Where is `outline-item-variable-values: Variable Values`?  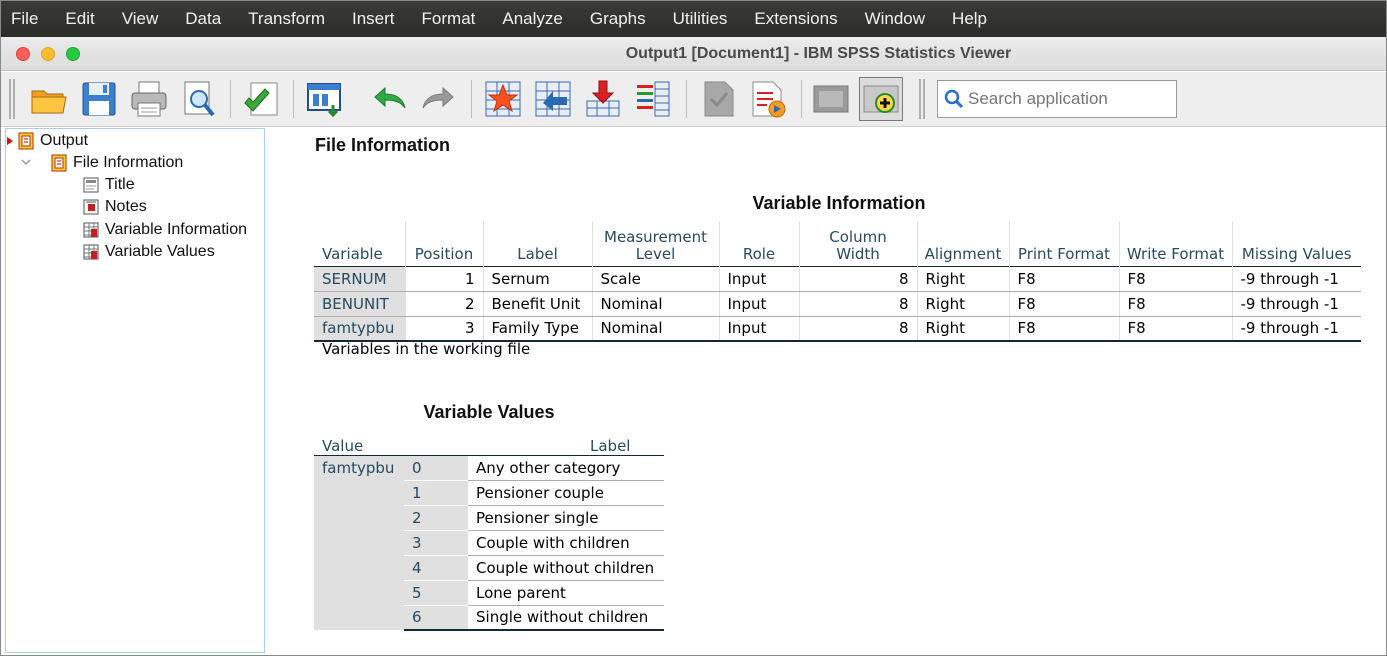
outline-item-variable-values: Variable Values is located at coordinates (148, 252).